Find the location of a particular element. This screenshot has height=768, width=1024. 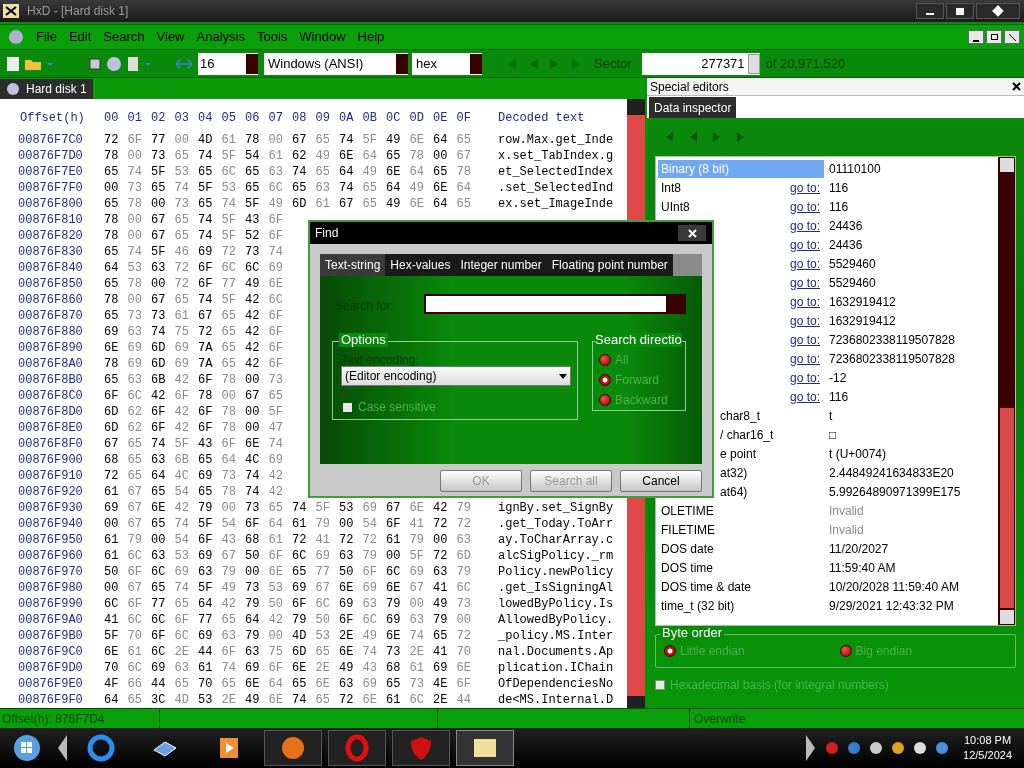

byte-cell: 4F is located at coordinates (116, 684).